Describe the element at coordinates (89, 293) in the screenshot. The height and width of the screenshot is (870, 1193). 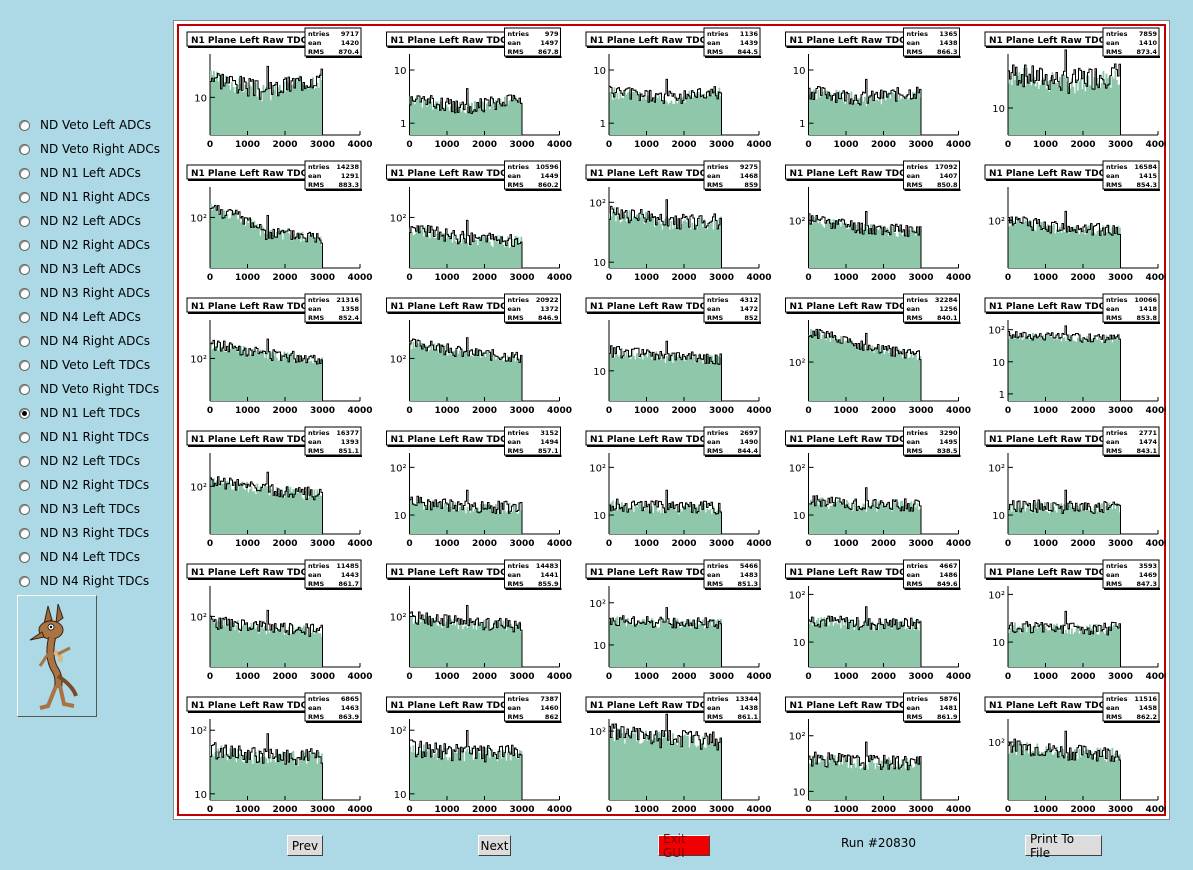
I see `radio-option: ND N3 Right ADCs` at that location.